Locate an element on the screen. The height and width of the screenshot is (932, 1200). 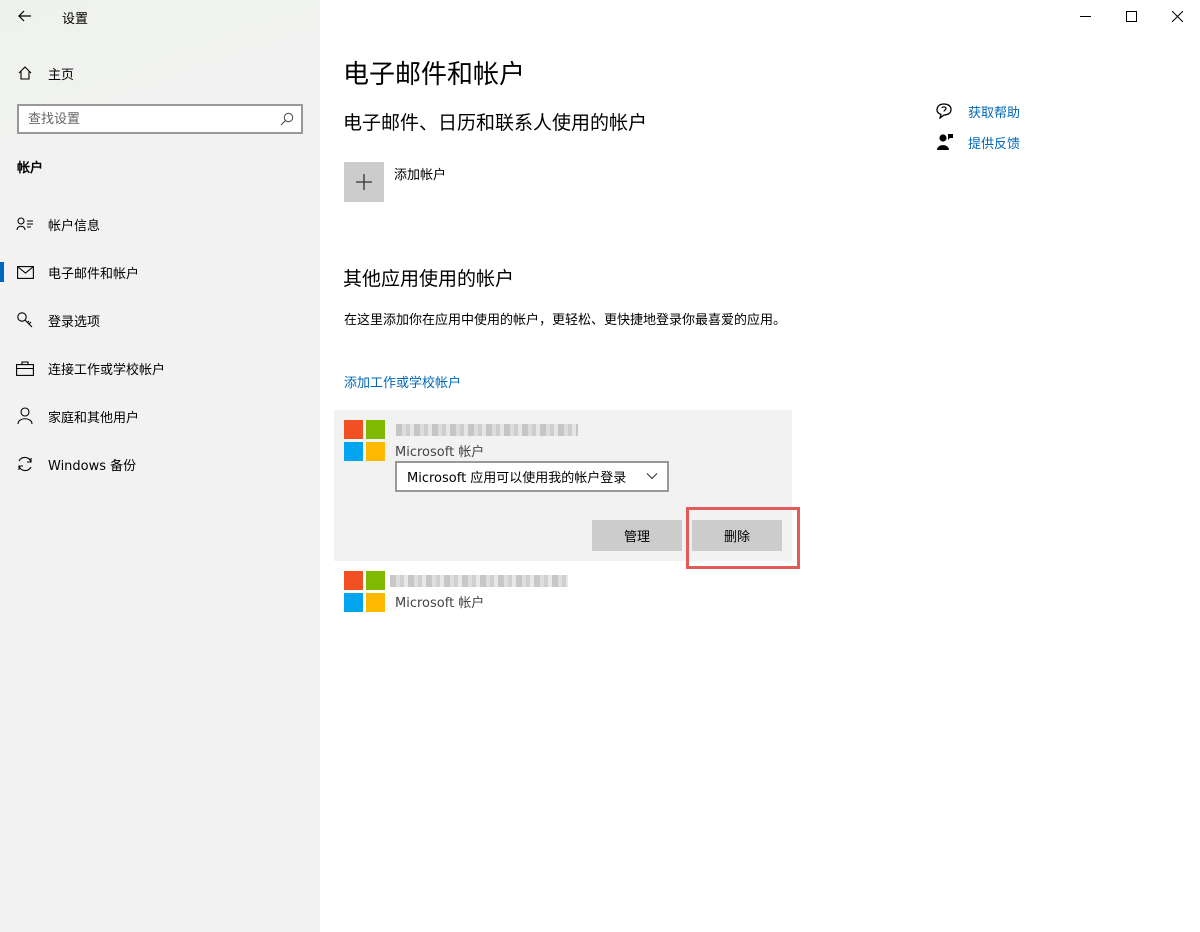
plus-icon is located at coordinates (364, 182).